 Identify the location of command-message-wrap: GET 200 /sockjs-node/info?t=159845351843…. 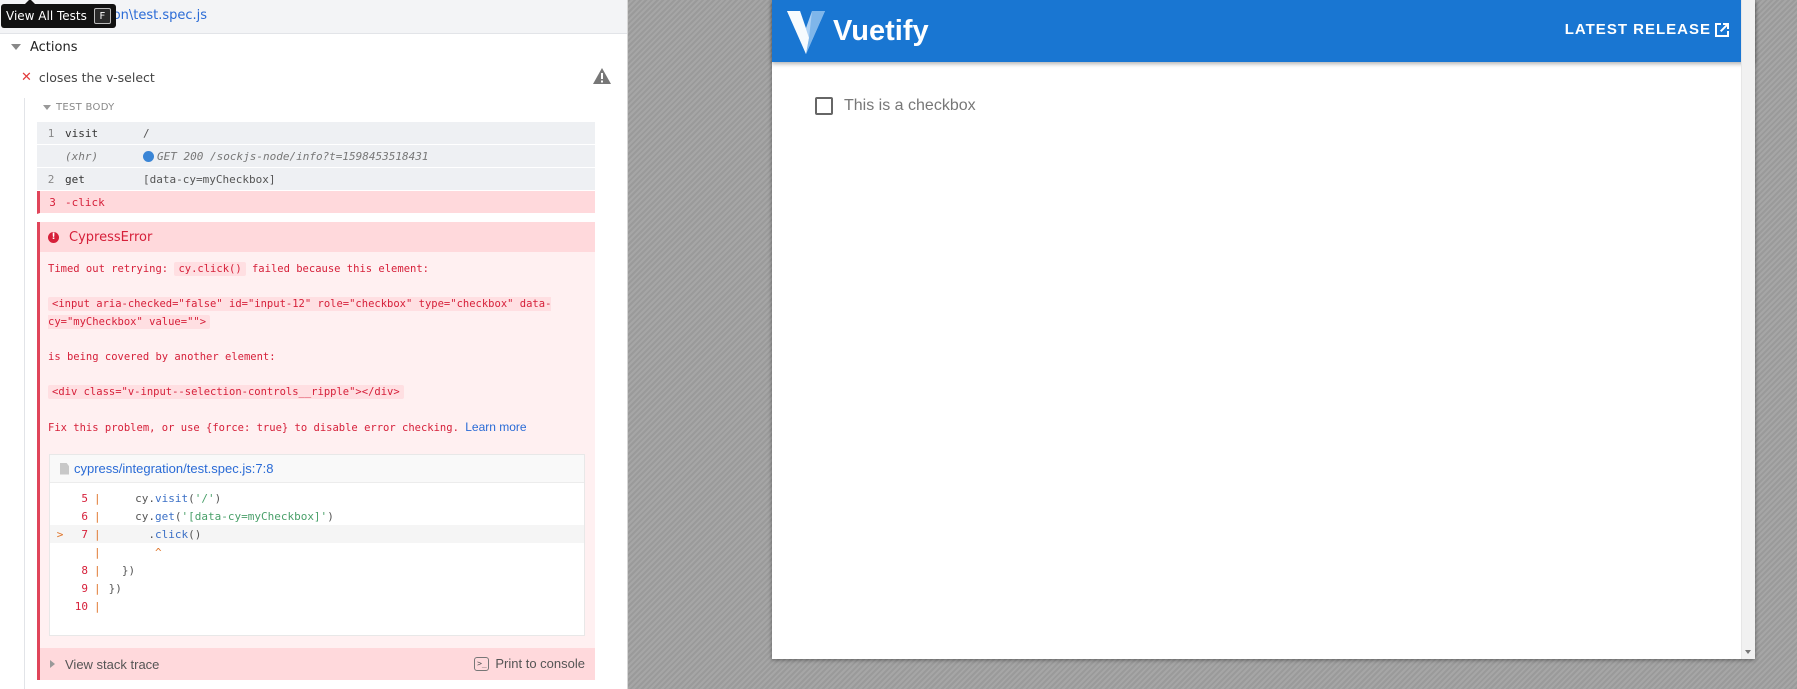
(286, 156).